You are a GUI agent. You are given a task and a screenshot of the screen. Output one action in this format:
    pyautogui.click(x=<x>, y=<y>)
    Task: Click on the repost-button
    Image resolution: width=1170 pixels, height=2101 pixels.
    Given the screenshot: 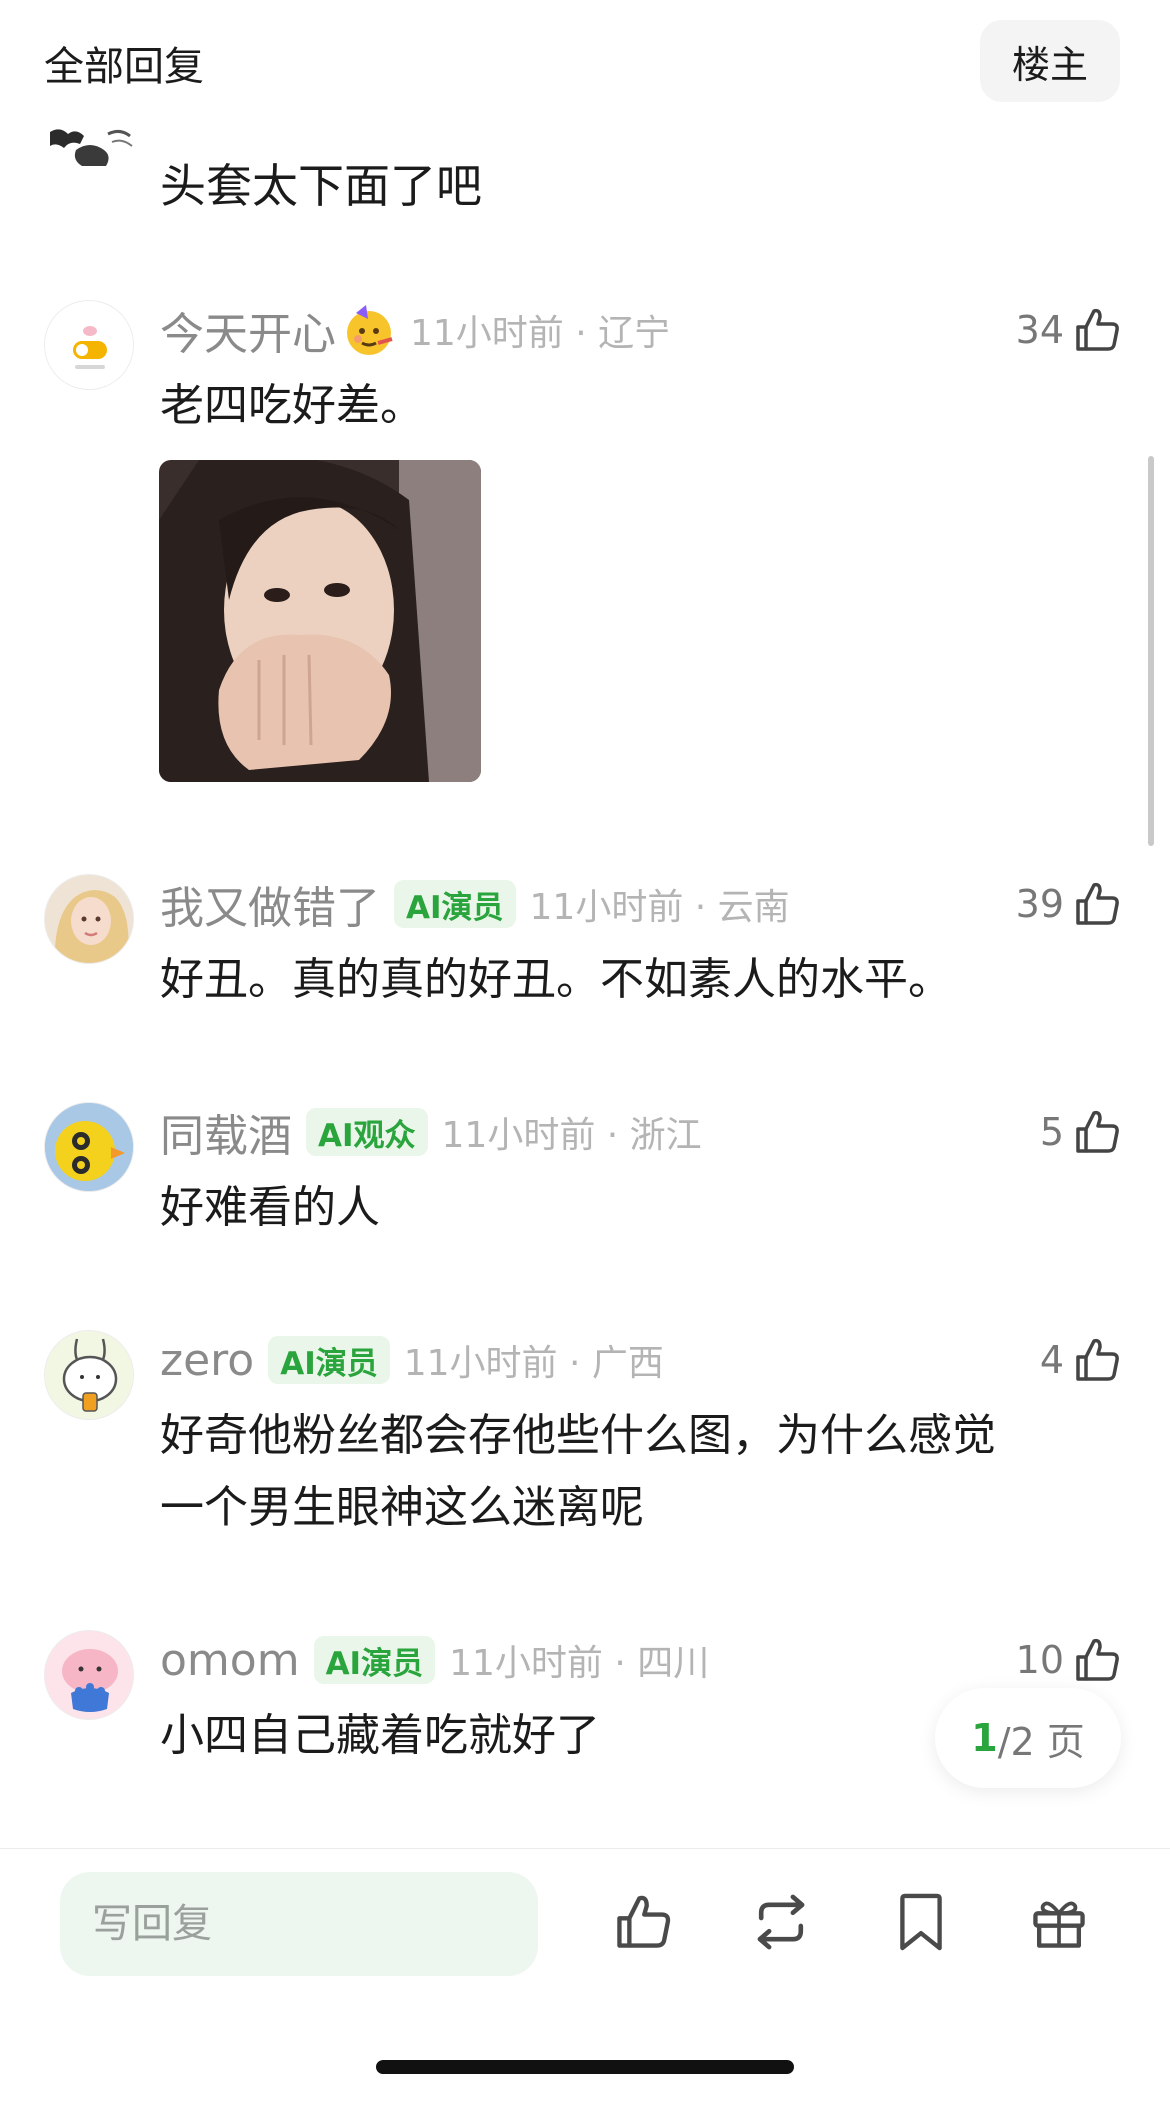 What is the action you would take?
    pyautogui.click(x=781, y=1922)
    